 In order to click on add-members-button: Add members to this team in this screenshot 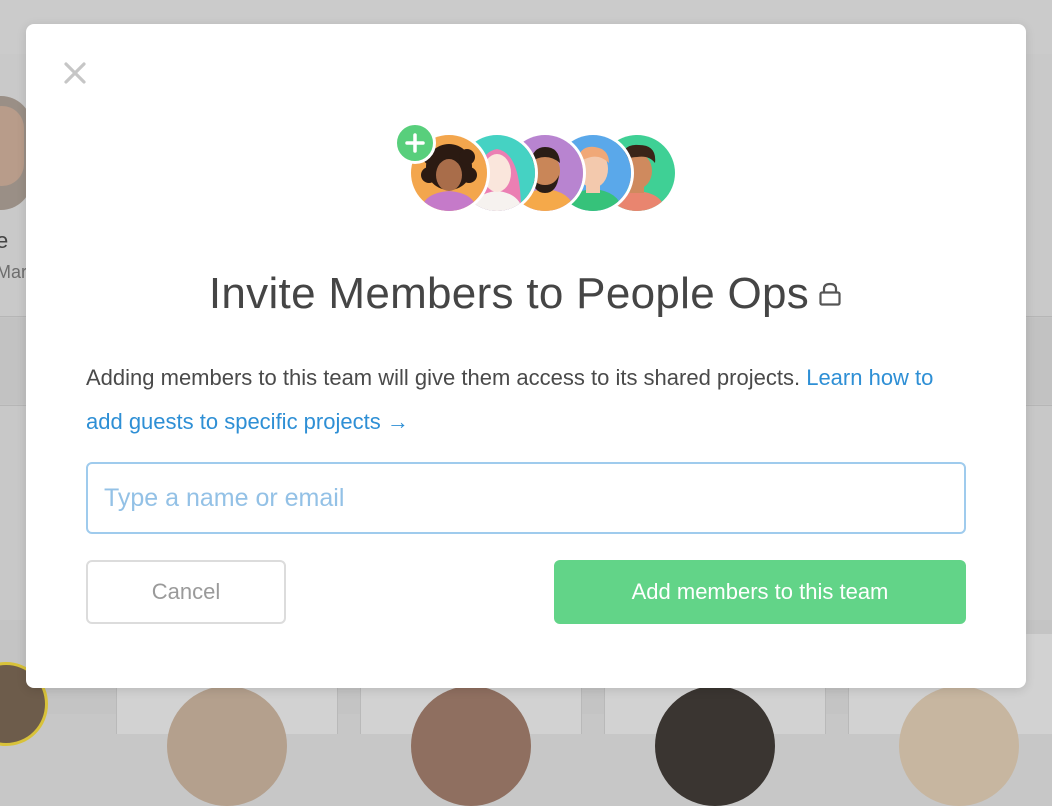, I will do `click(760, 592)`.